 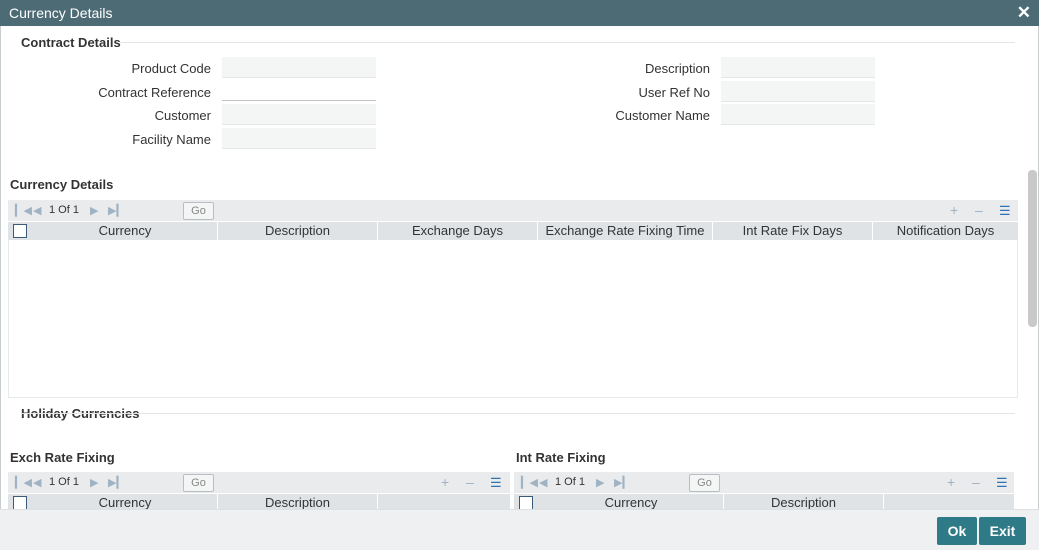 I want to click on vertical-scrollbar, so click(x=1032, y=248).